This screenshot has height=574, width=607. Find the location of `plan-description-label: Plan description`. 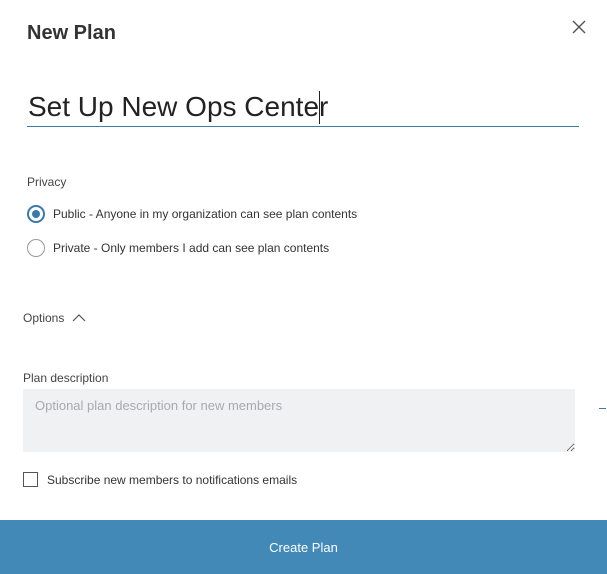

plan-description-label: Plan description is located at coordinates (66, 378).